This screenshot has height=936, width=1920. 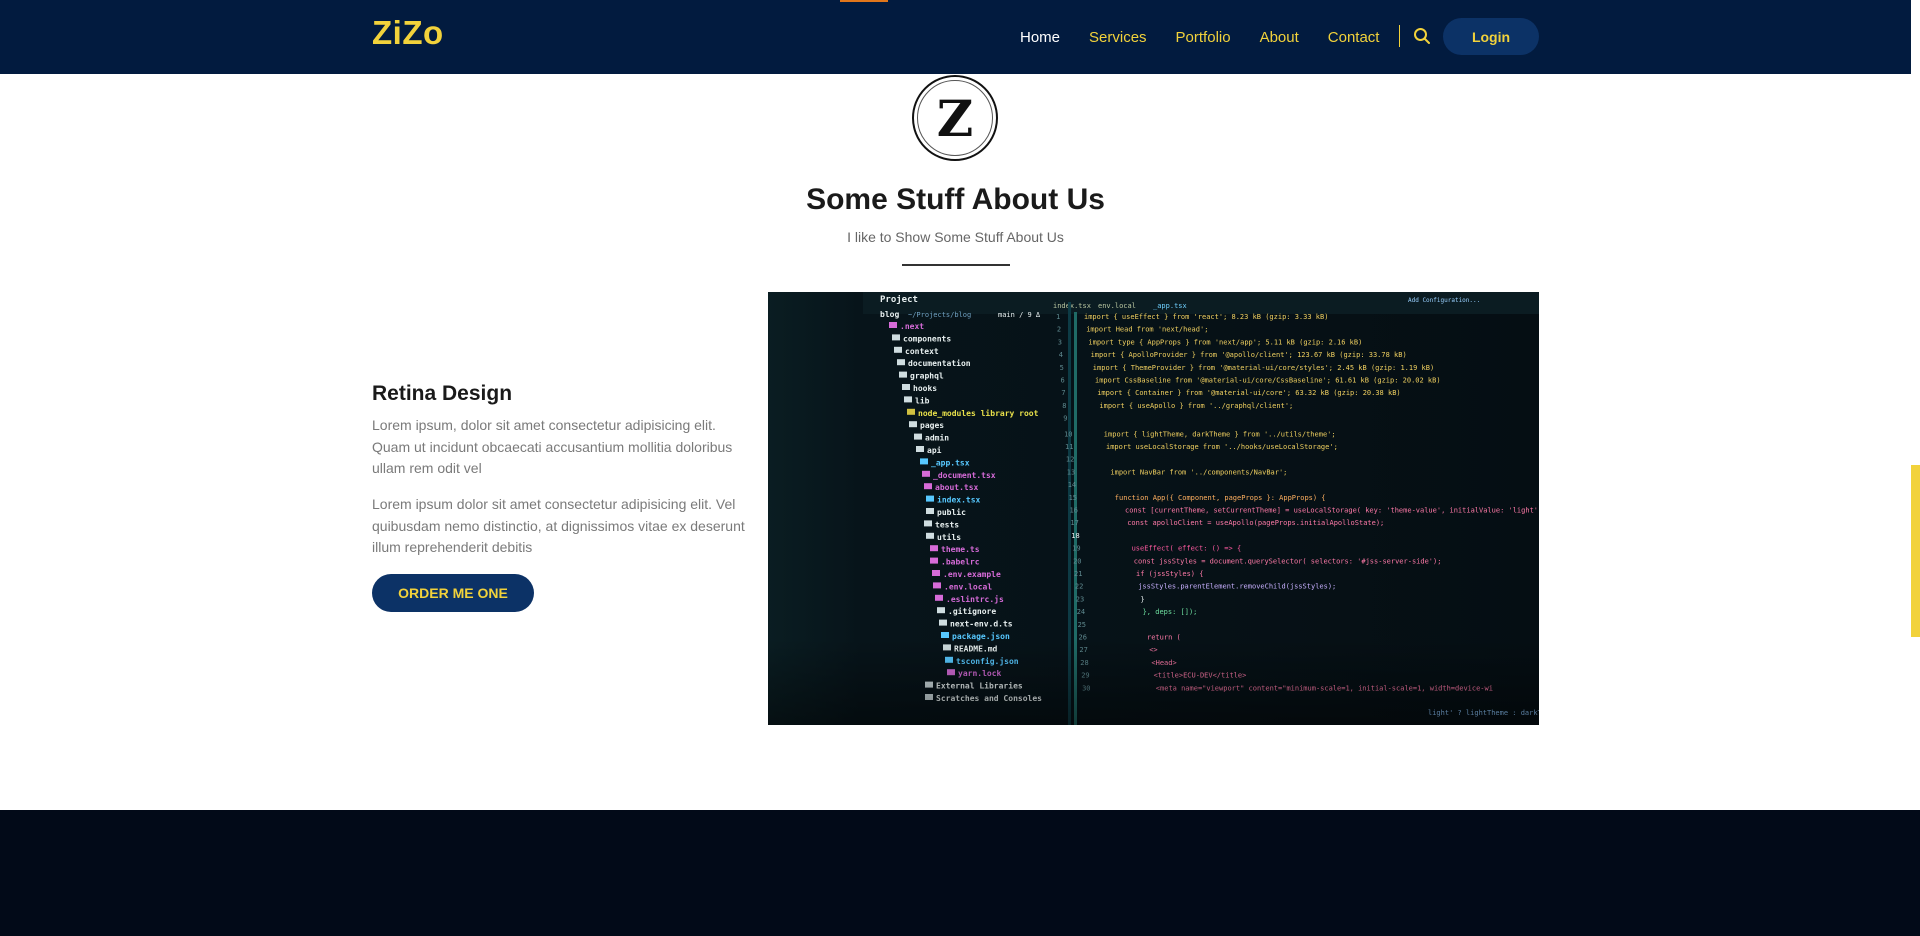 I want to click on scroll-progress-bar, so click(x=864, y=1).